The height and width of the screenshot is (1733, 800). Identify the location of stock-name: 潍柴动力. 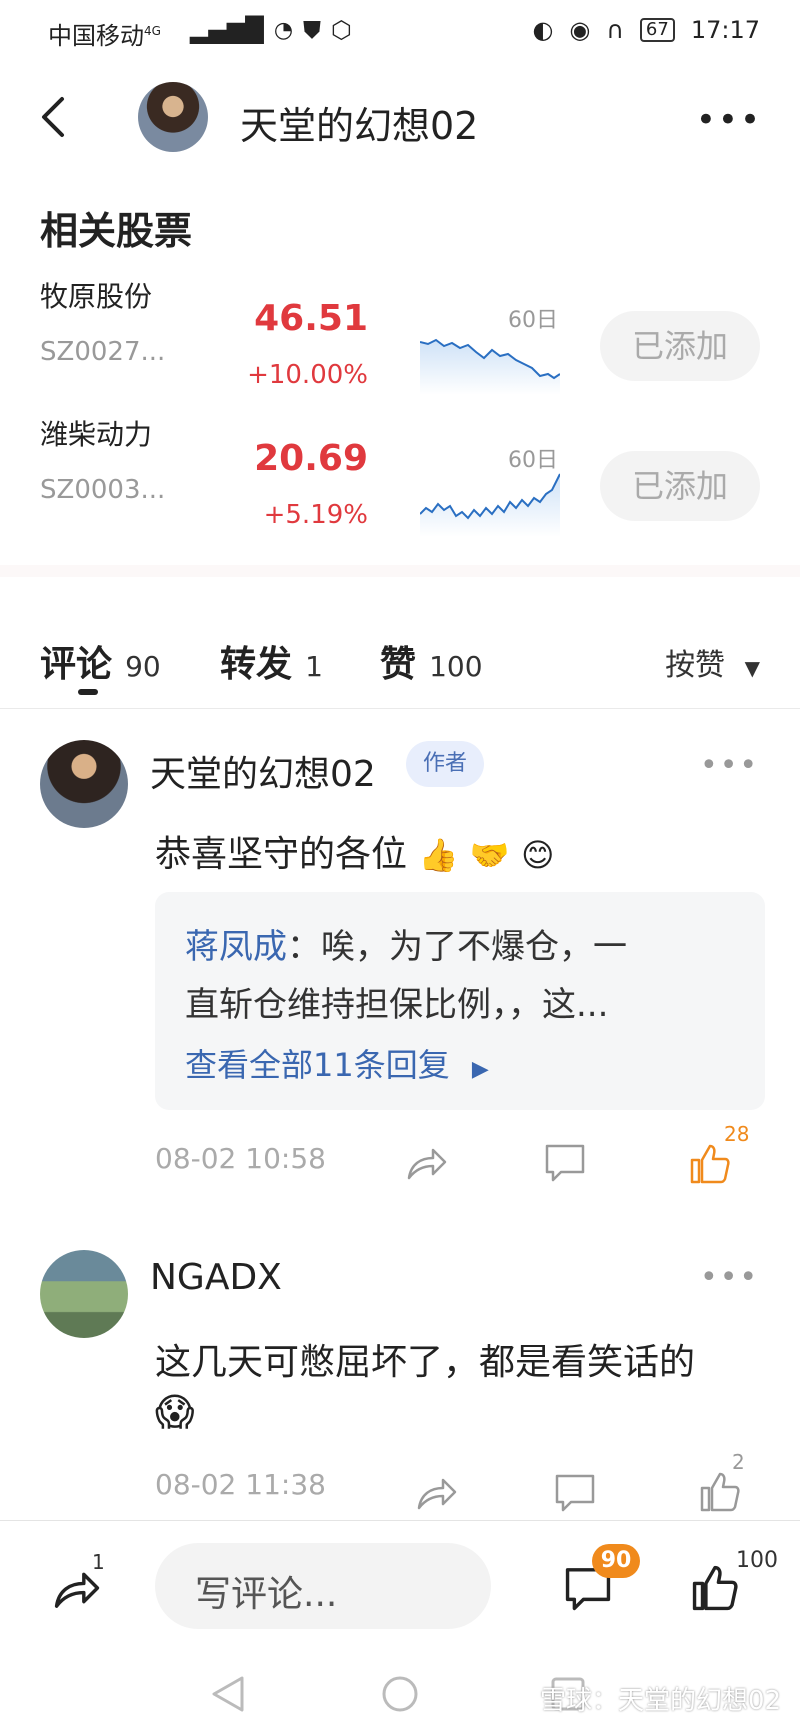
(96, 434).